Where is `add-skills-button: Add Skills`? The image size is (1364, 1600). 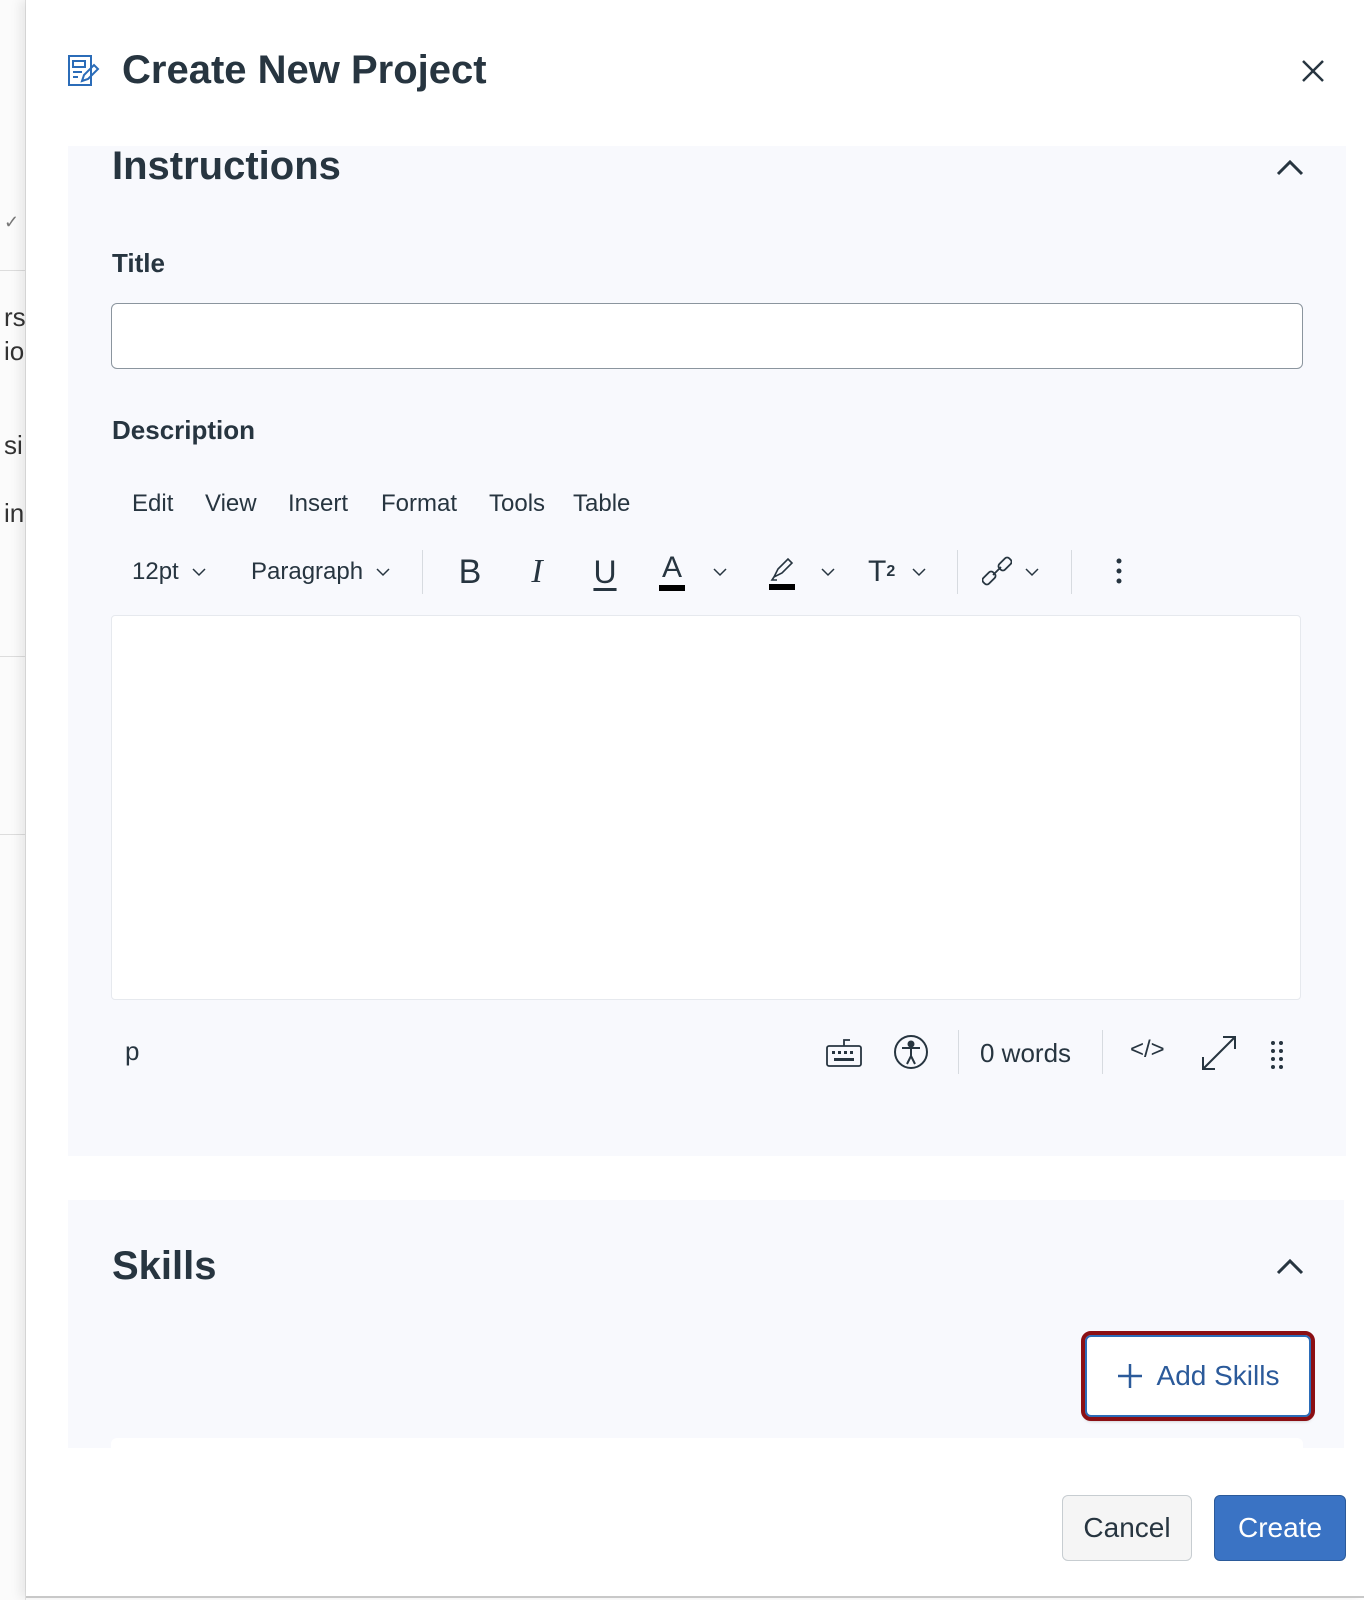 add-skills-button: Add Skills is located at coordinates (1198, 1376).